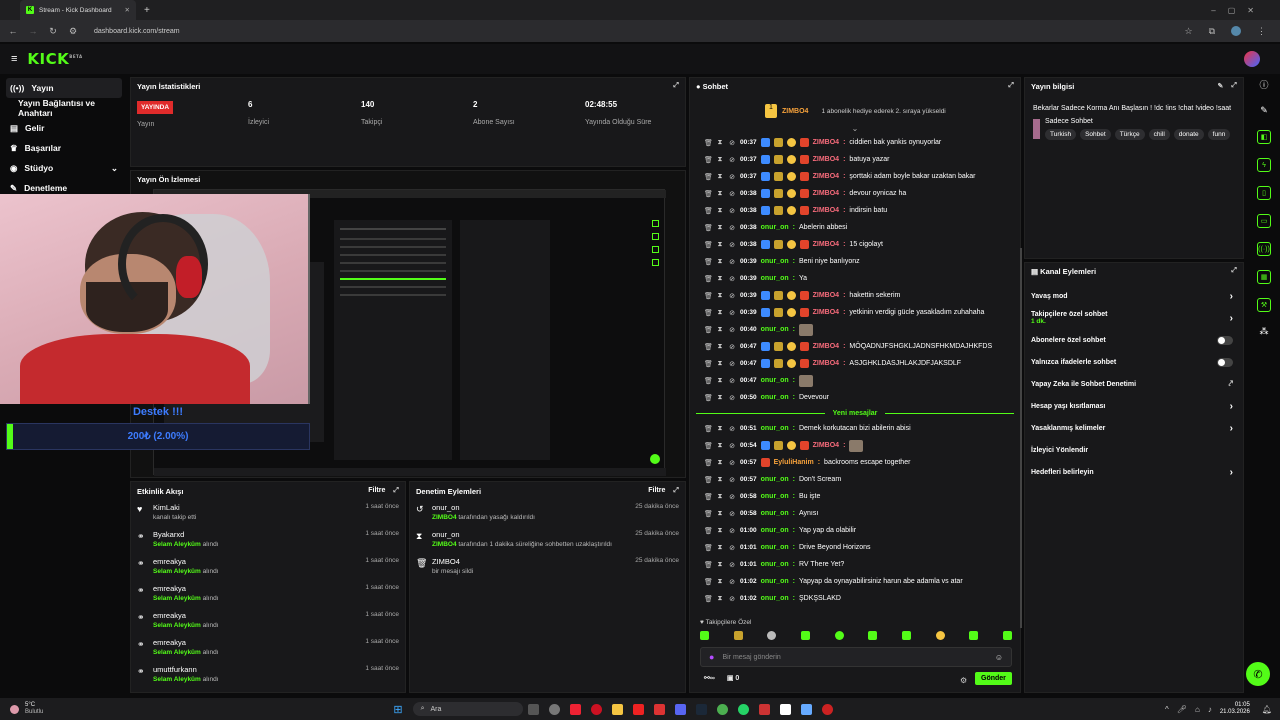  I want to click on chat-message: 🗑︎ ⧗ ⊘ 00:38 ZIMBO4: devour oynicaz ha, so click(855, 193).